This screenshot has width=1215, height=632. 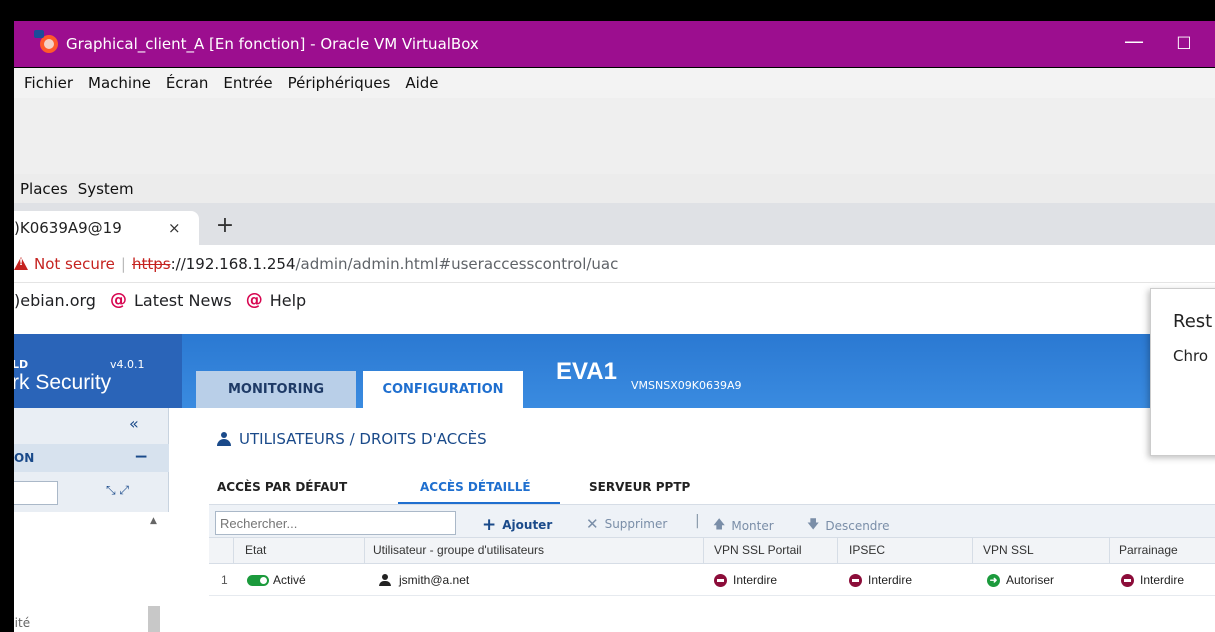 I want to click on cell-ipsec: Interdire, so click(x=880, y=580).